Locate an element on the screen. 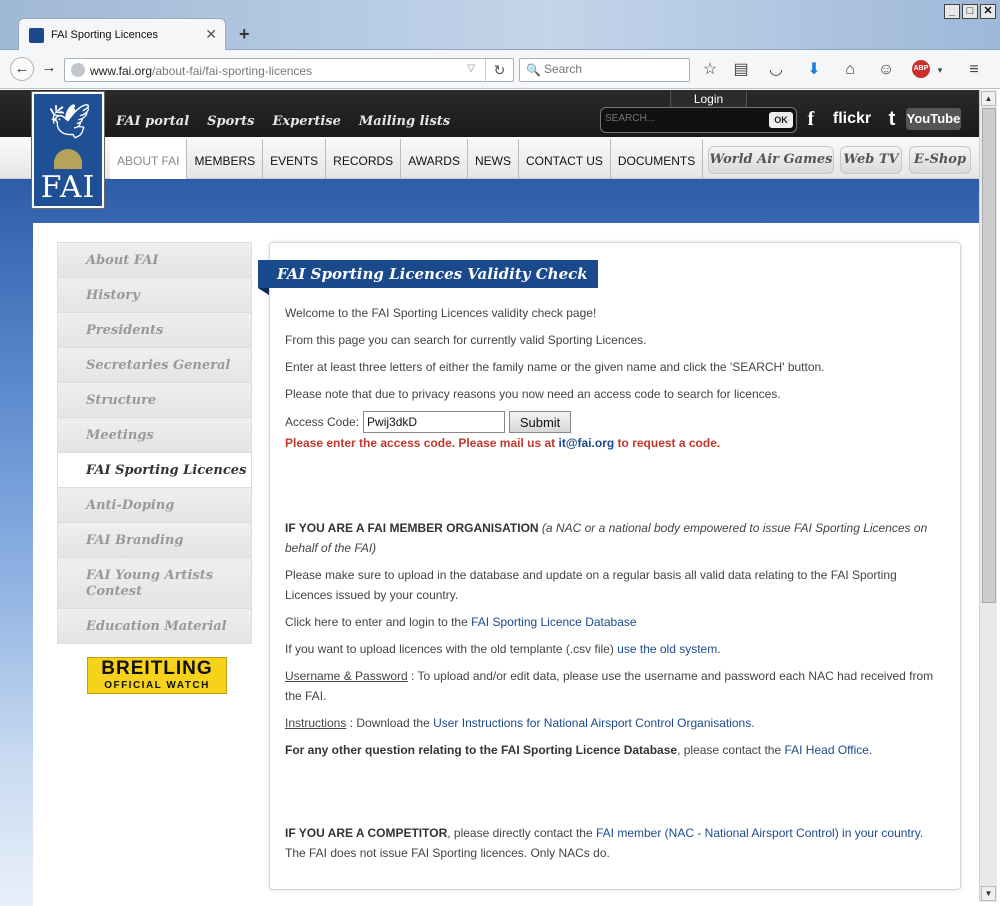 The image size is (1000, 906). browser-tab: FAI Sporting Licences ✕ is located at coordinates (122, 34).